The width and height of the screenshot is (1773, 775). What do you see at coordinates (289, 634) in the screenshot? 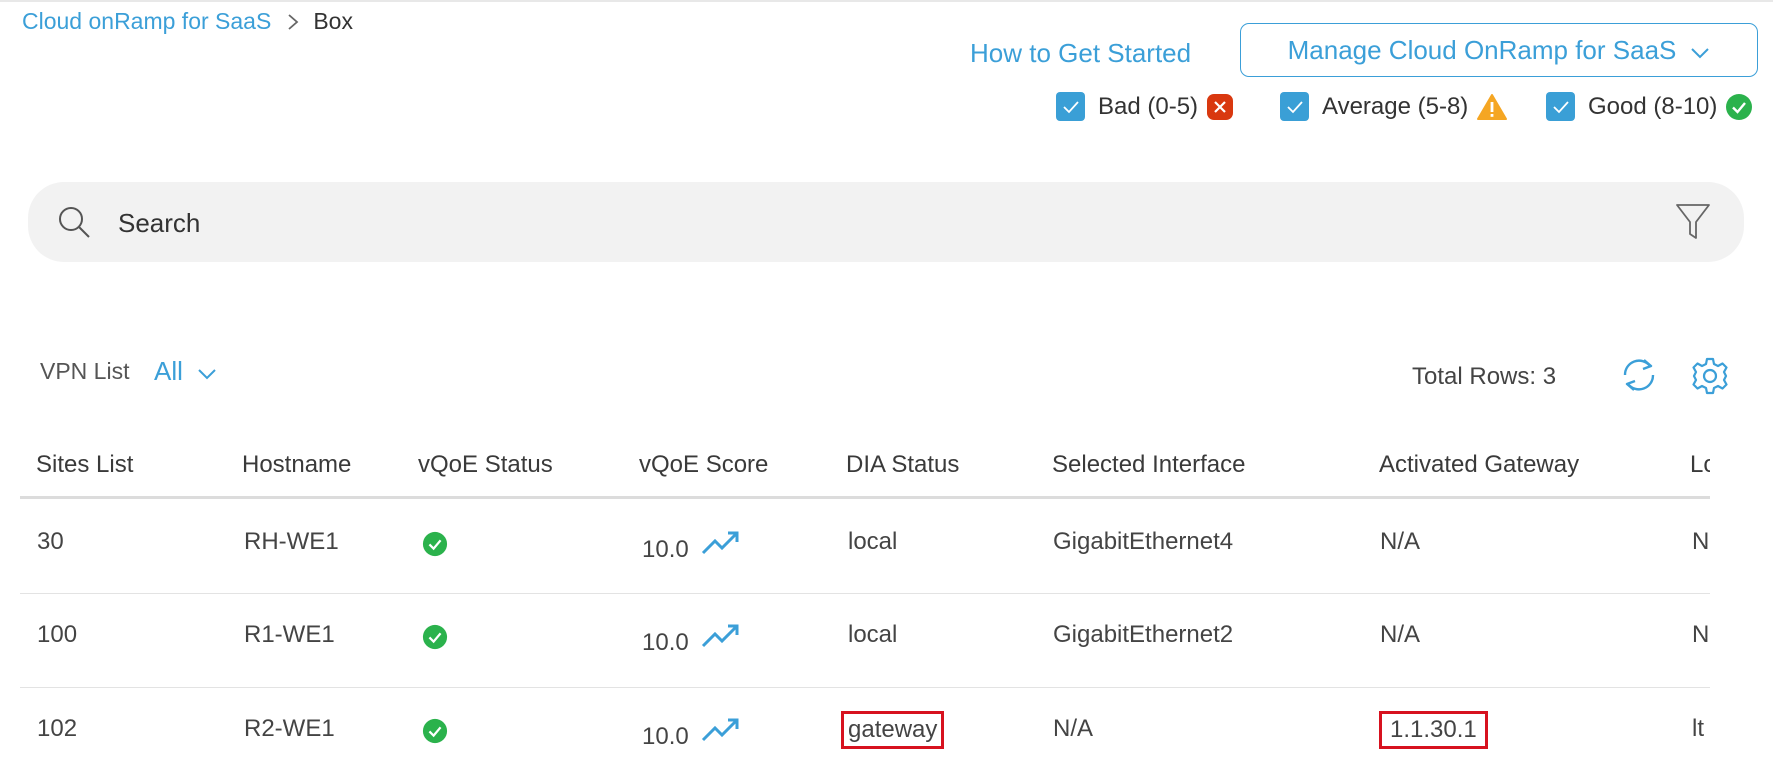
I see `cell-hostname: R1-WE1` at bounding box center [289, 634].